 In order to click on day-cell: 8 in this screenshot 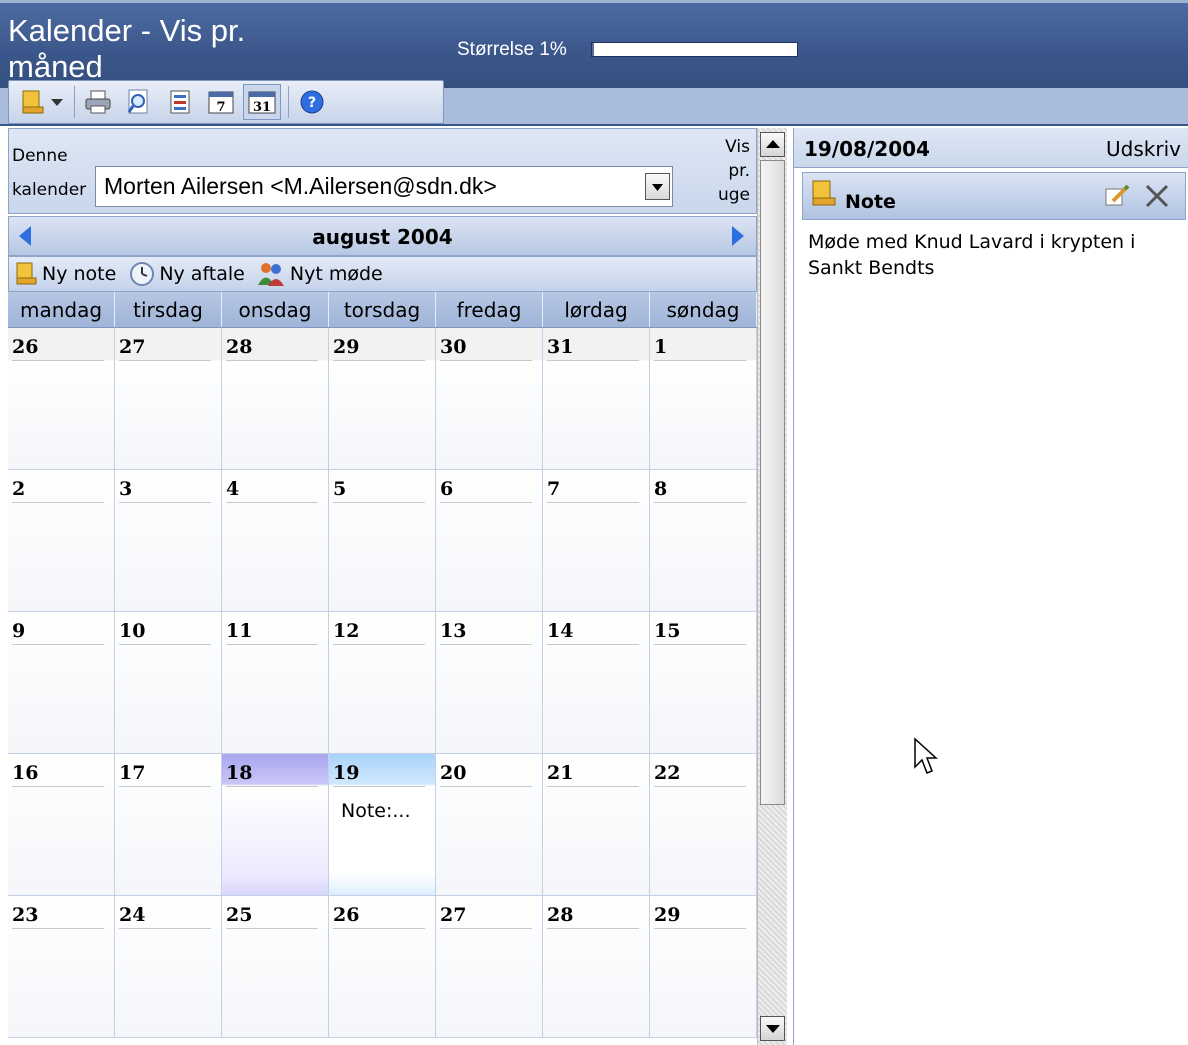, I will do `click(703, 541)`.